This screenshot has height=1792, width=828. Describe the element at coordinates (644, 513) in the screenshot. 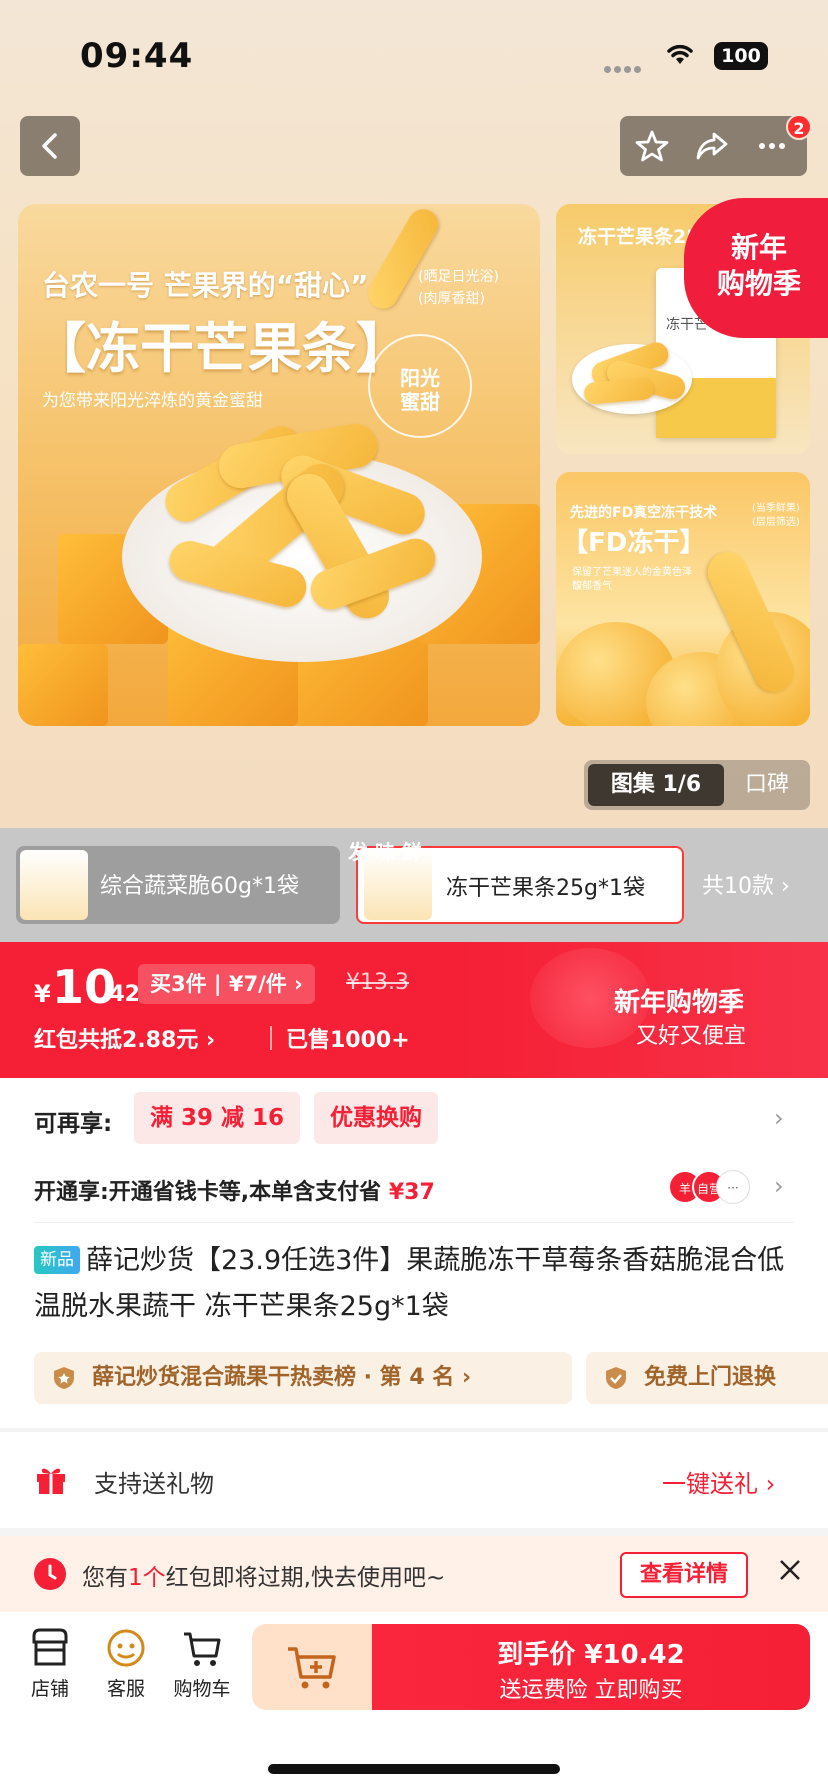

I see `thumb-2-line1: 先进的FD真空冻干技术` at that location.